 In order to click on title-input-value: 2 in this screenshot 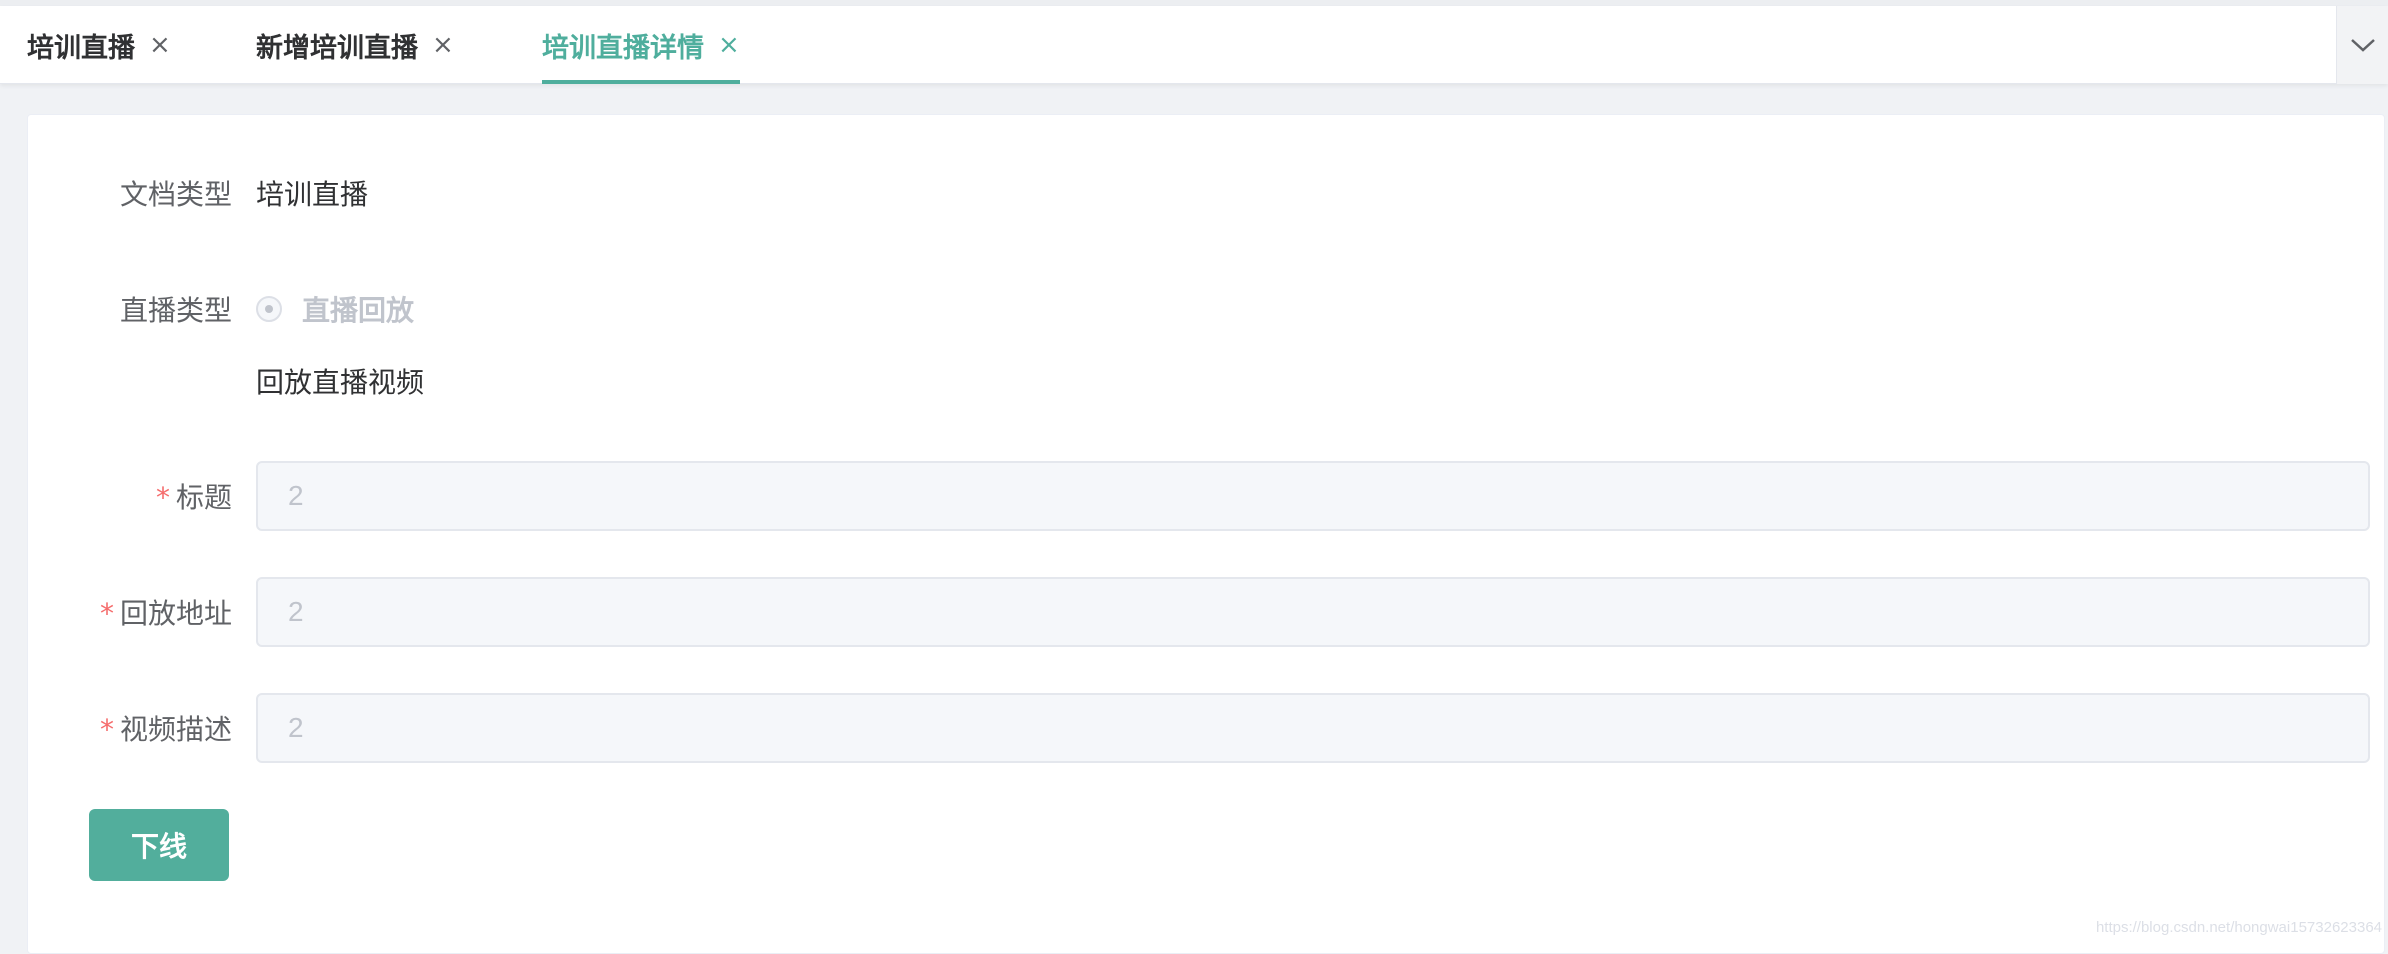, I will do `click(296, 496)`.